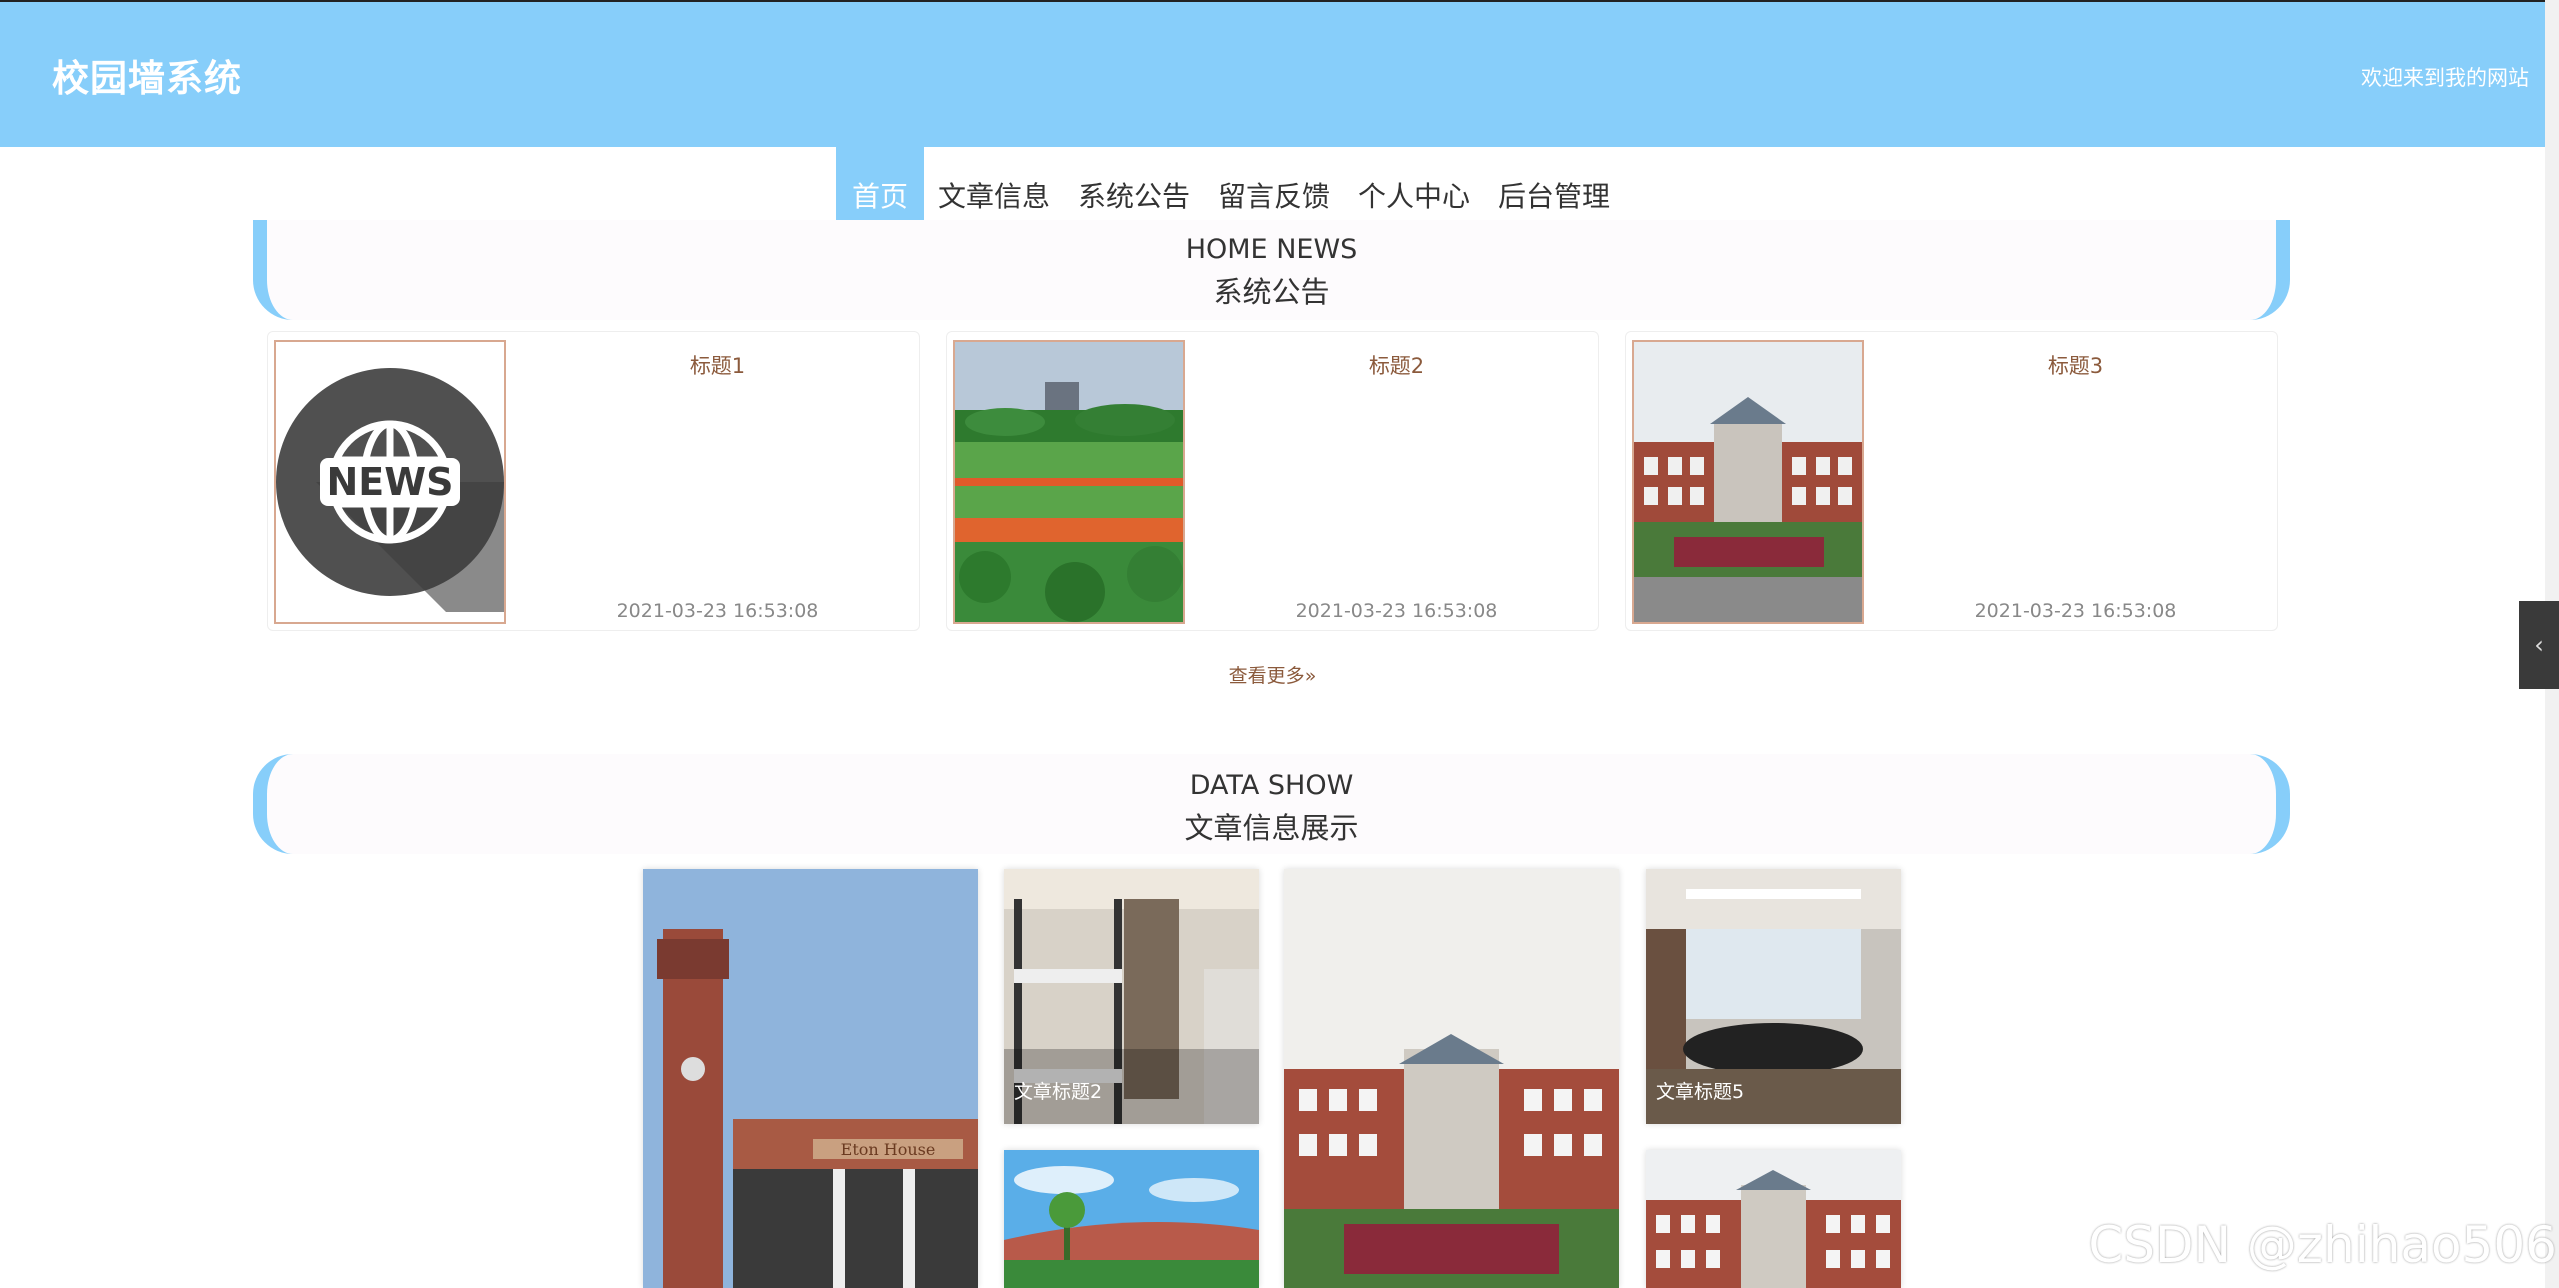  What do you see at coordinates (1267, 676) in the screenshot?
I see `view-more-label: 查看更多` at bounding box center [1267, 676].